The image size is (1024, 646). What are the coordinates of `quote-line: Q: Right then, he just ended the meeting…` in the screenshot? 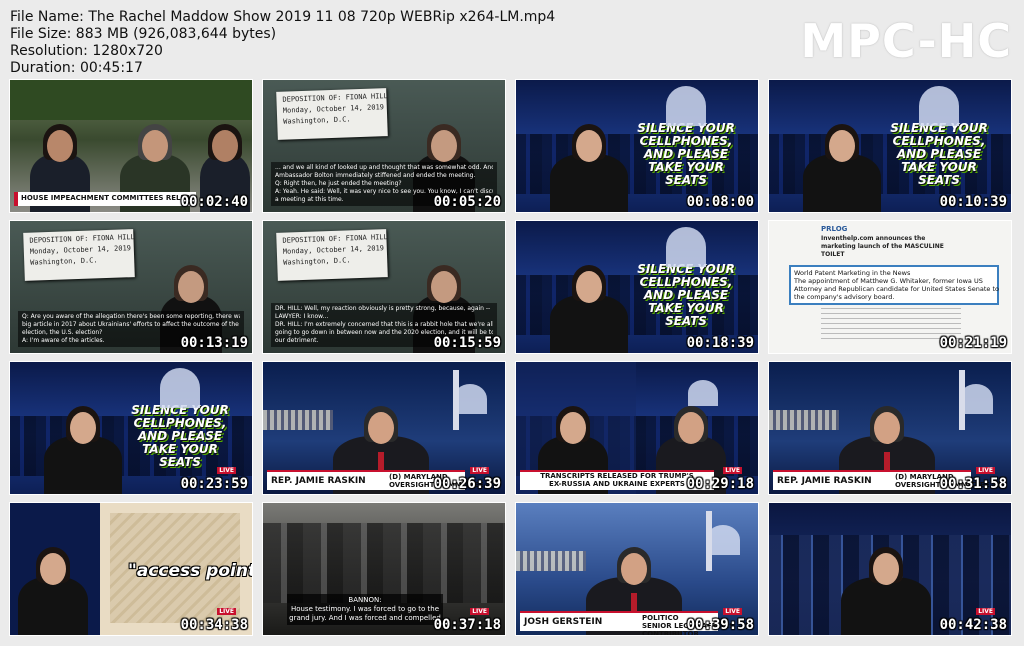 It's located at (338, 183).